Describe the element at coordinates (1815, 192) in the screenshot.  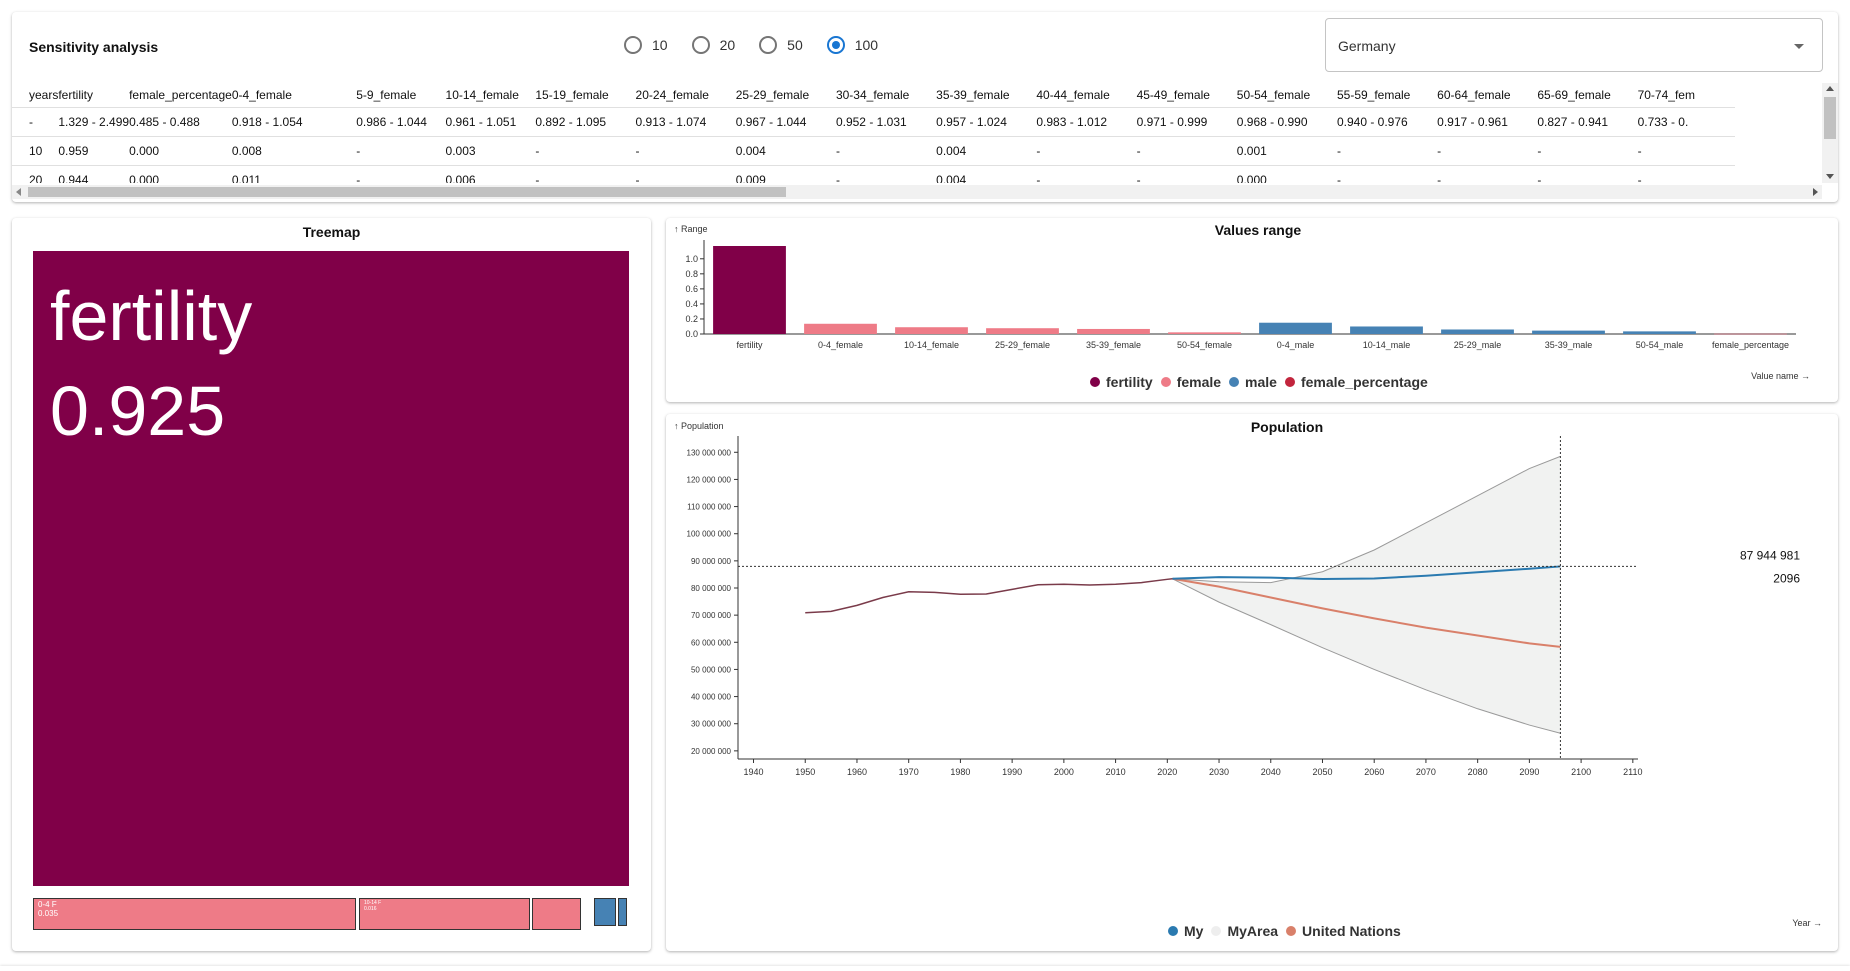
I see `scroll-right-icon` at that location.